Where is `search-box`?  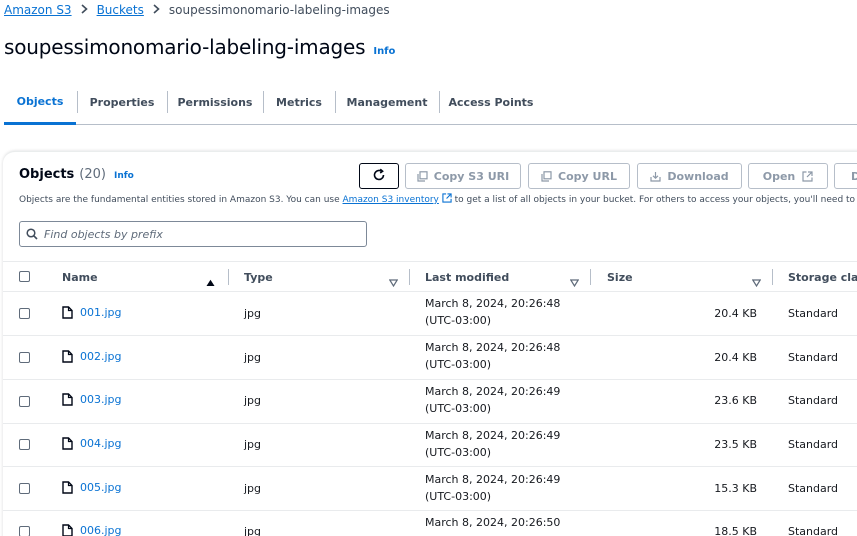 search-box is located at coordinates (193, 234).